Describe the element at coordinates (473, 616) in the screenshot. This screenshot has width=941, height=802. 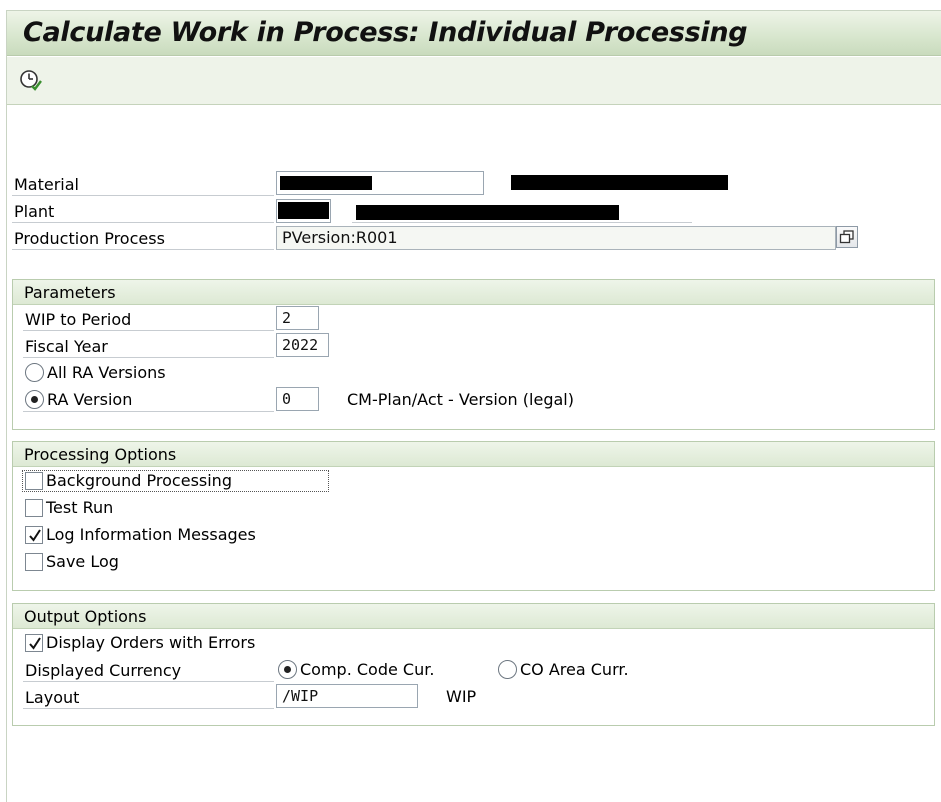
I see `output-options-group-title: Output Options` at that location.